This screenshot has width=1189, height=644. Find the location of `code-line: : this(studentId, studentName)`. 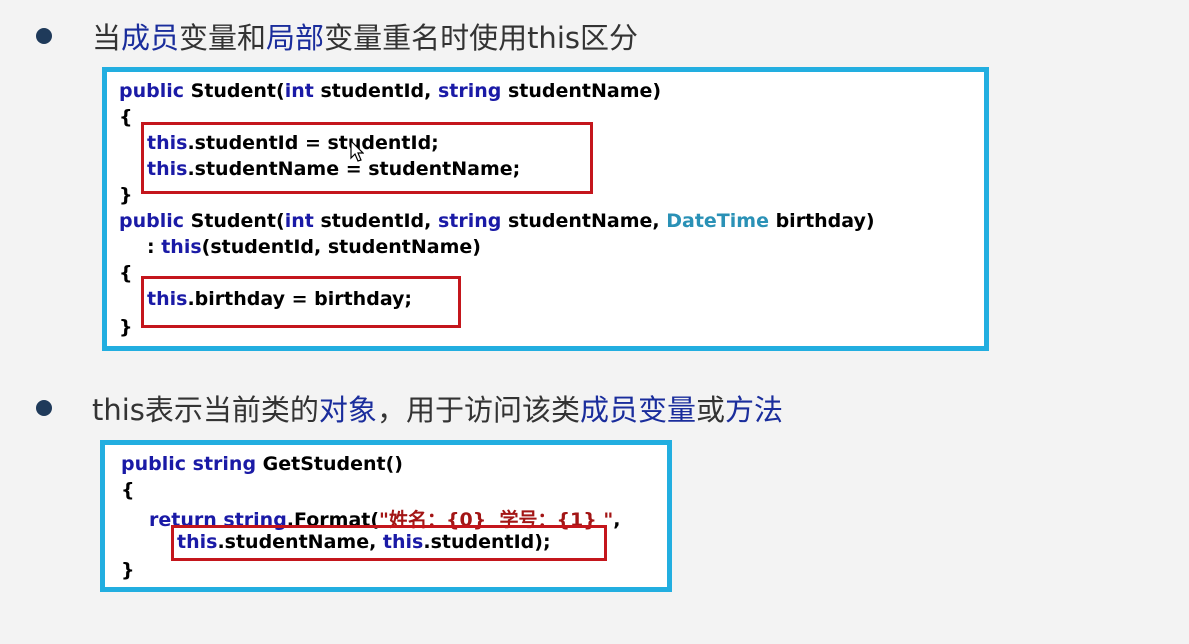

code-line: : this(studentId, studentName) is located at coordinates (314, 247).